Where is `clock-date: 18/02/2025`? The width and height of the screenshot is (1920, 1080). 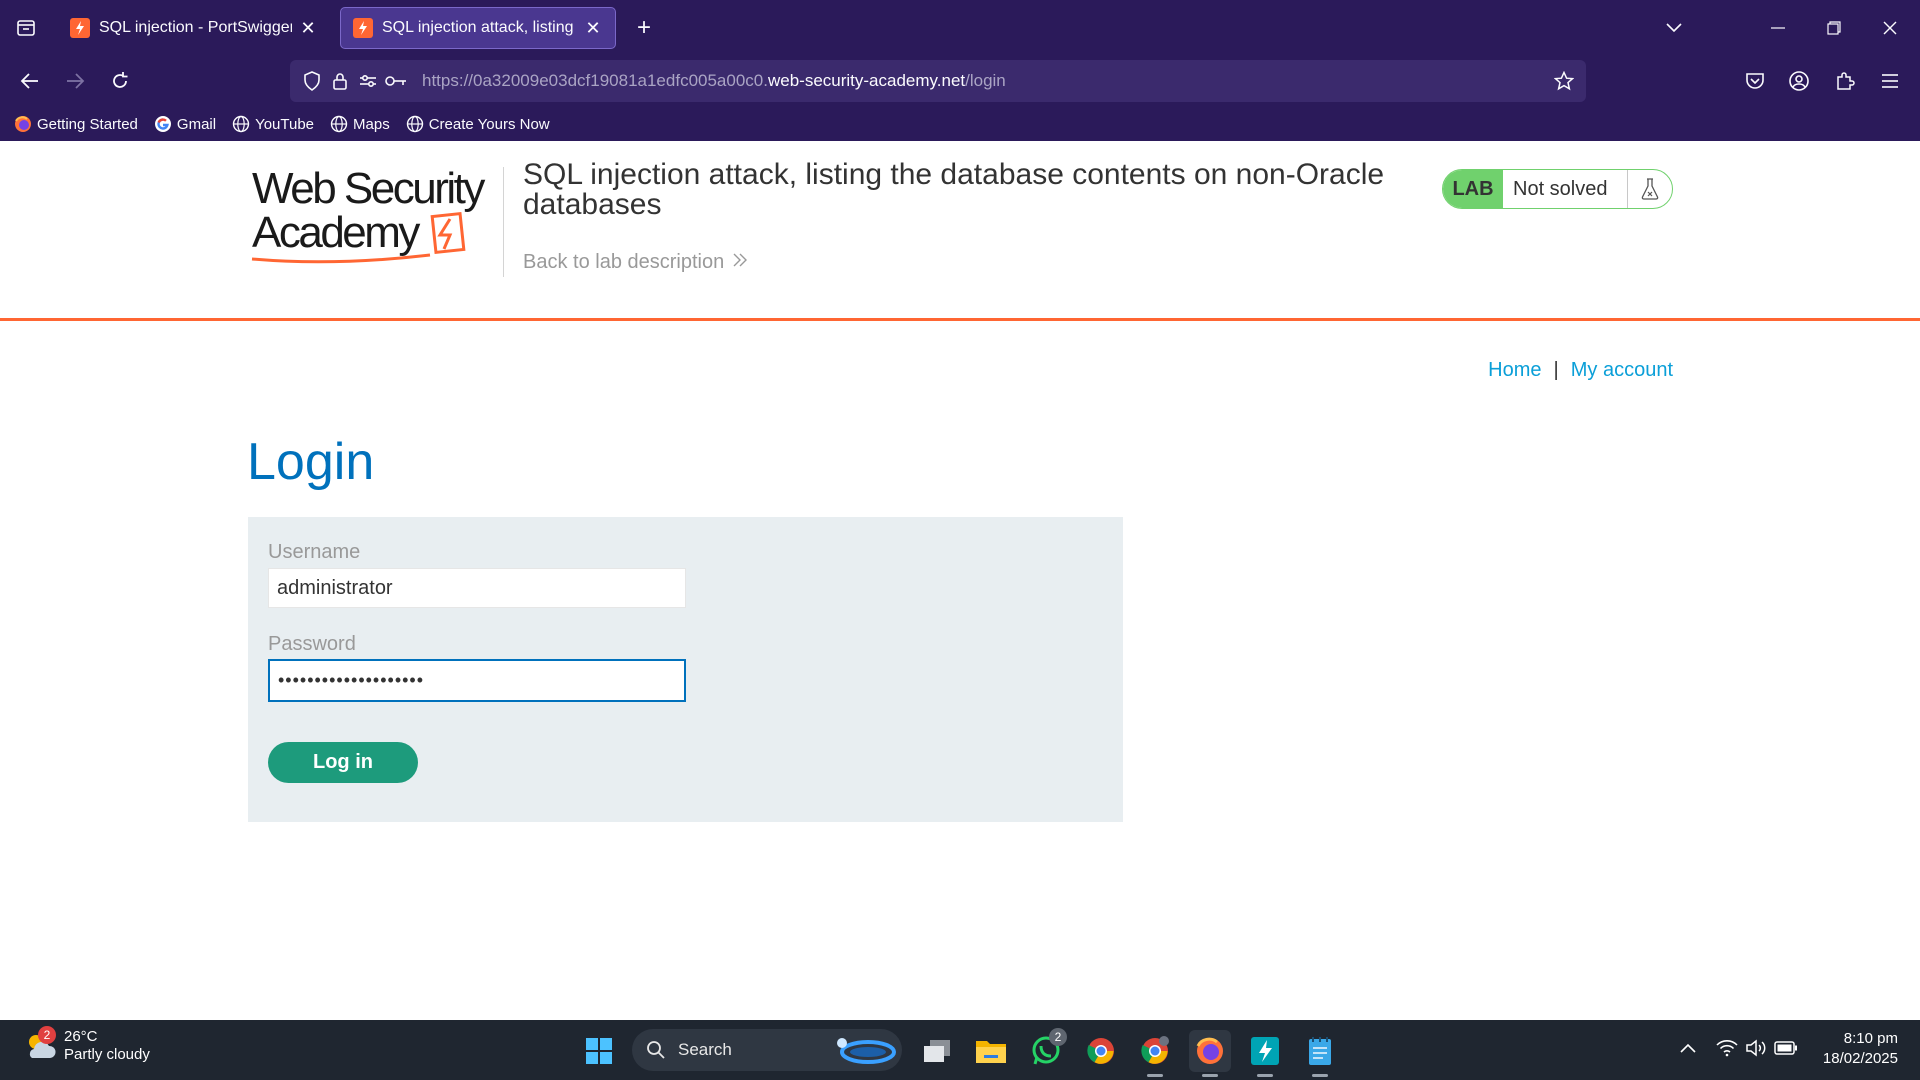 clock-date: 18/02/2025 is located at coordinates (1860, 1058).